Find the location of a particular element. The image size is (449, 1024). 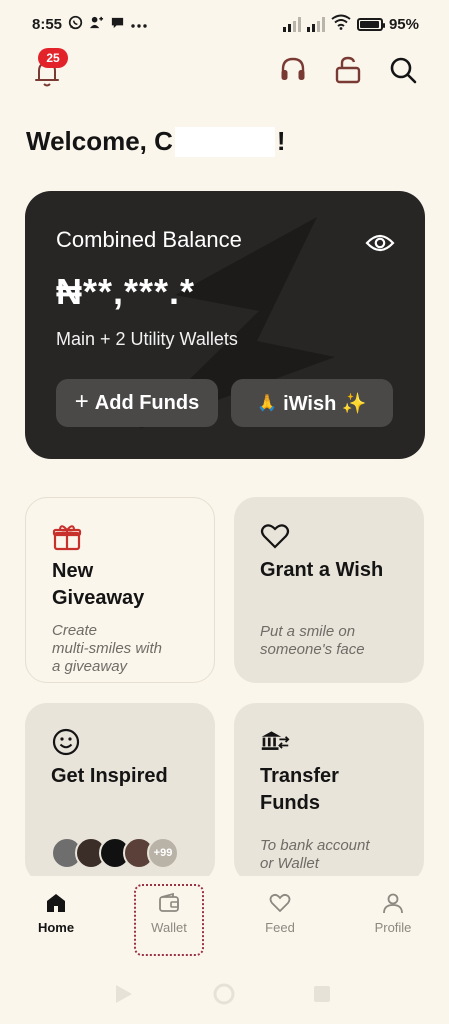

tile-desc-line: To bank account is located at coordinates (315, 845).